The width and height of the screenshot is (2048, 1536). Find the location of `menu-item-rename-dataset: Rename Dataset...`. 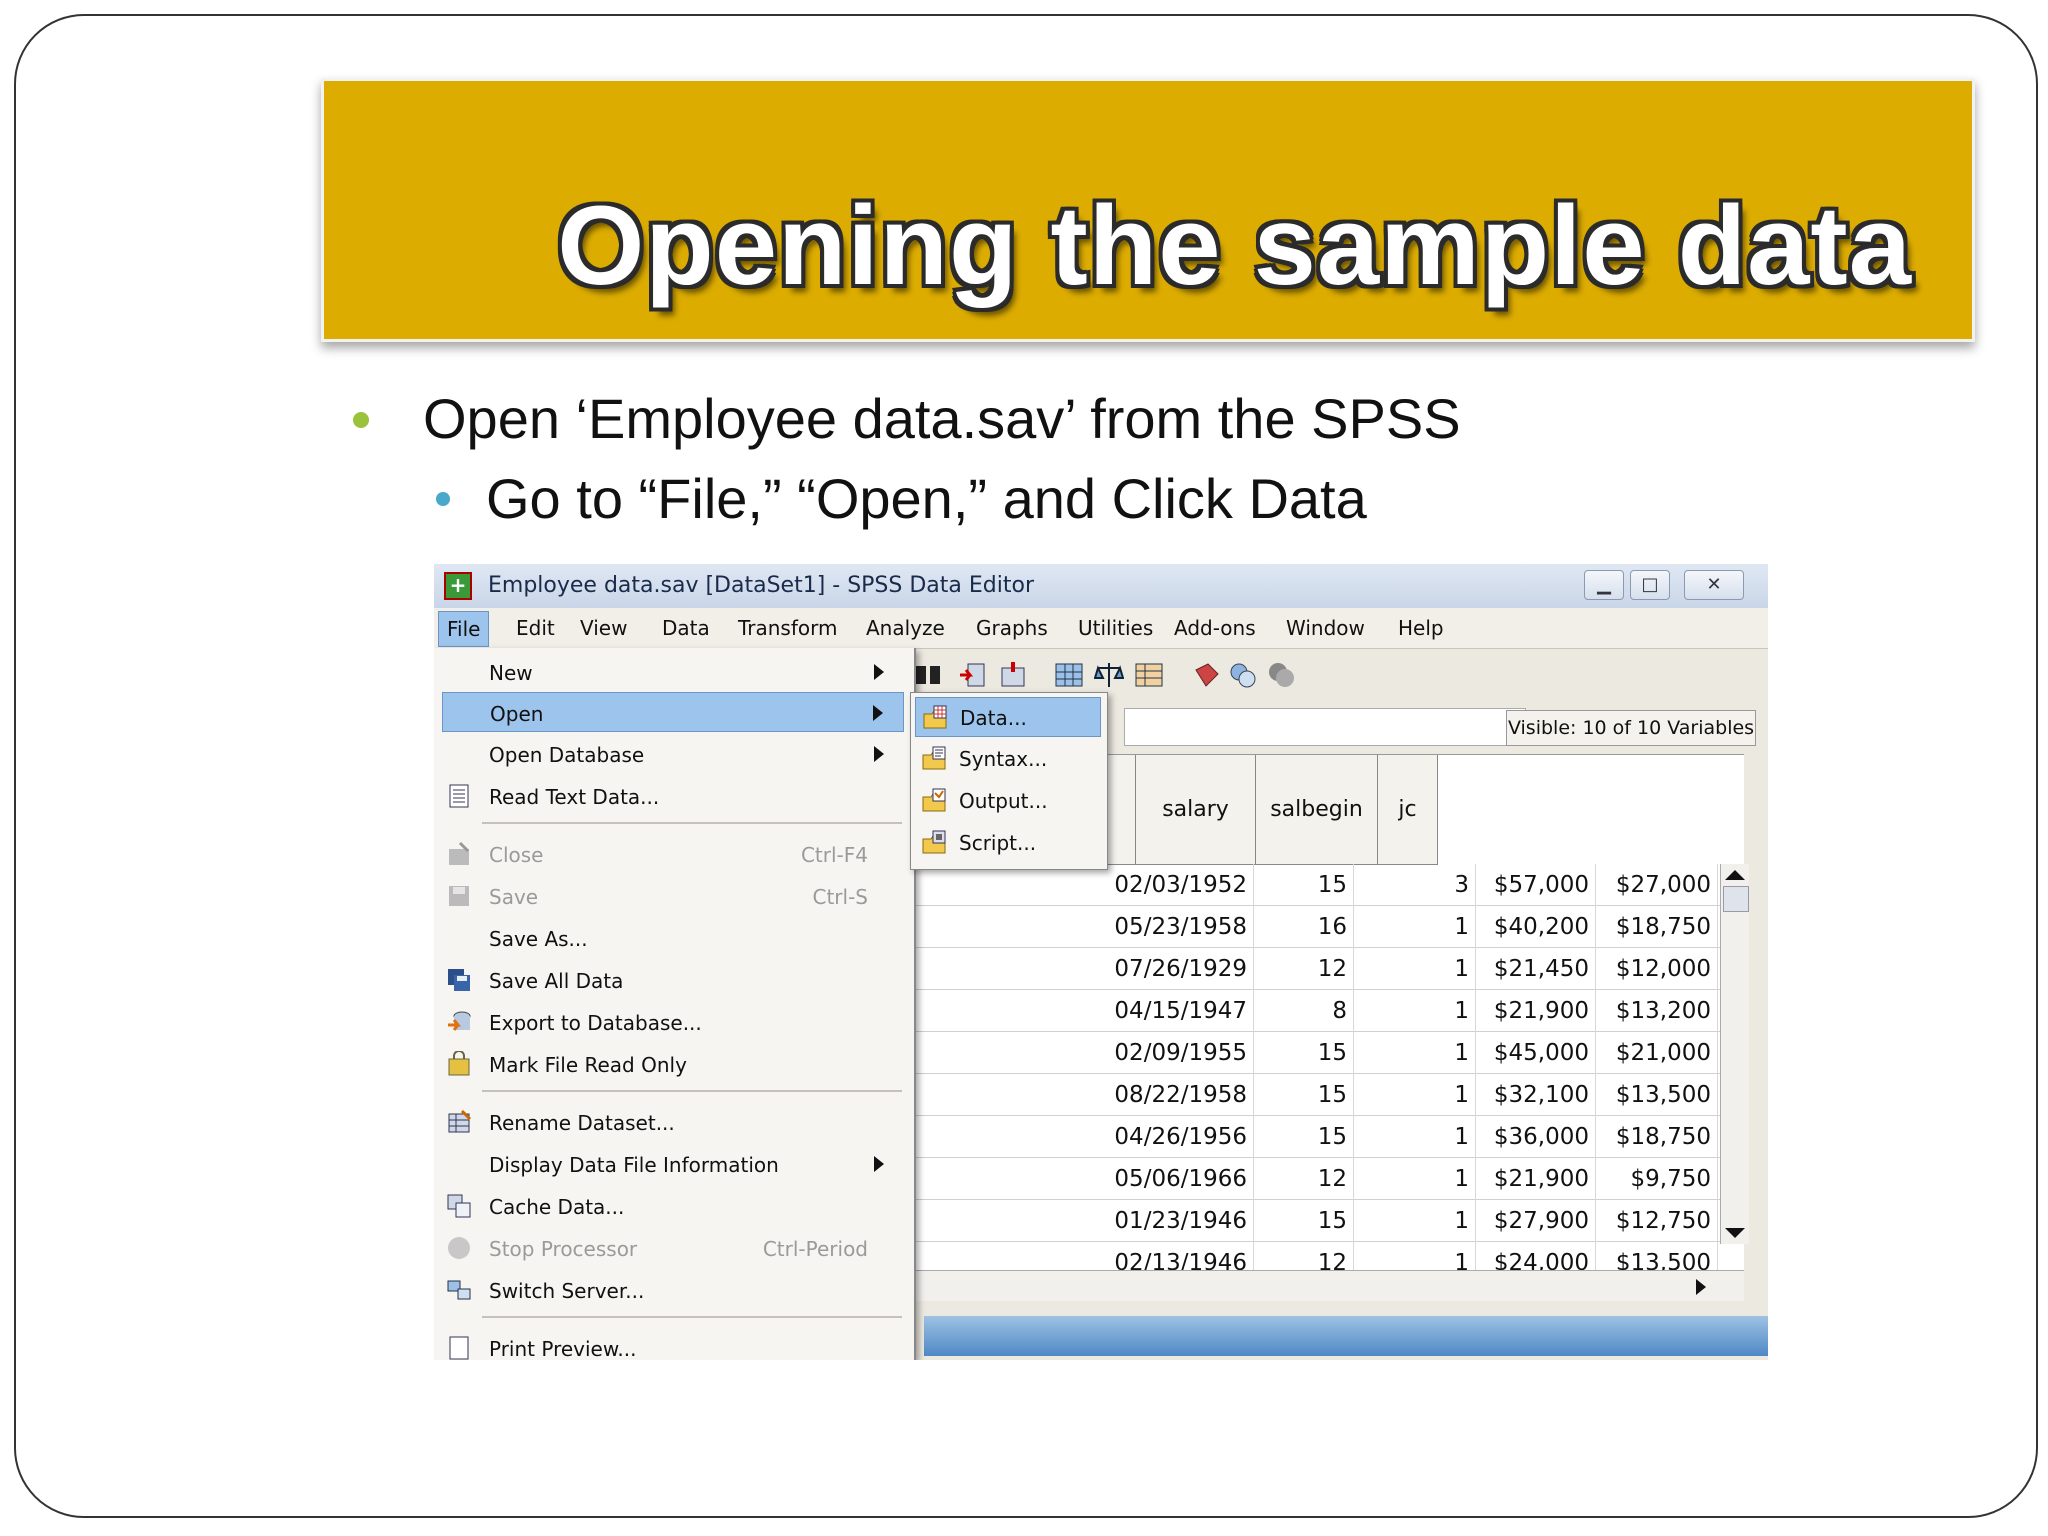

menu-item-rename-dataset: Rename Dataset... is located at coordinates (673, 1122).